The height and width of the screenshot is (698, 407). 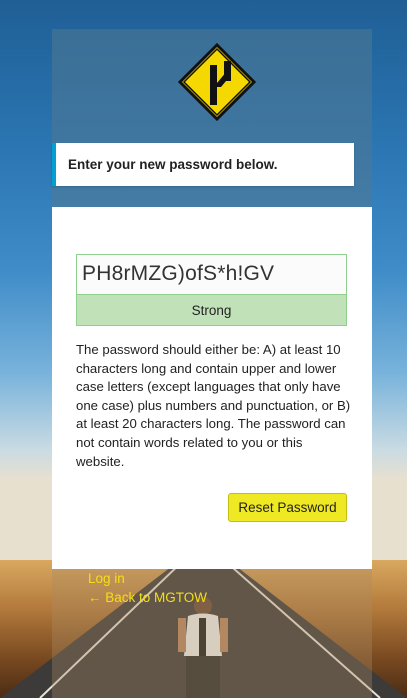 What do you see at coordinates (287, 507) in the screenshot?
I see `reset-password-button: Reset Password` at bounding box center [287, 507].